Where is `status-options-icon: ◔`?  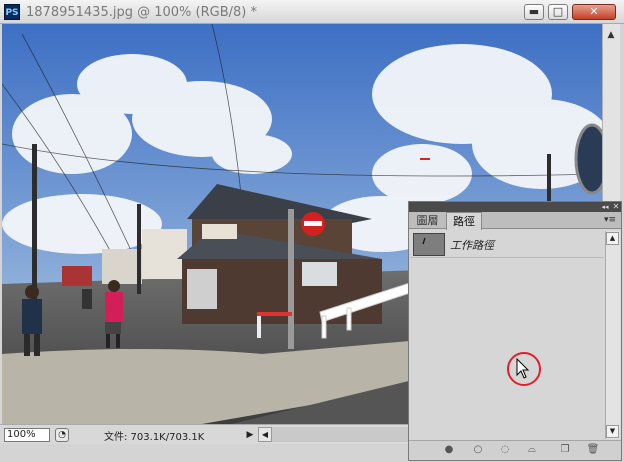 status-options-icon: ◔ is located at coordinates (62, 435).